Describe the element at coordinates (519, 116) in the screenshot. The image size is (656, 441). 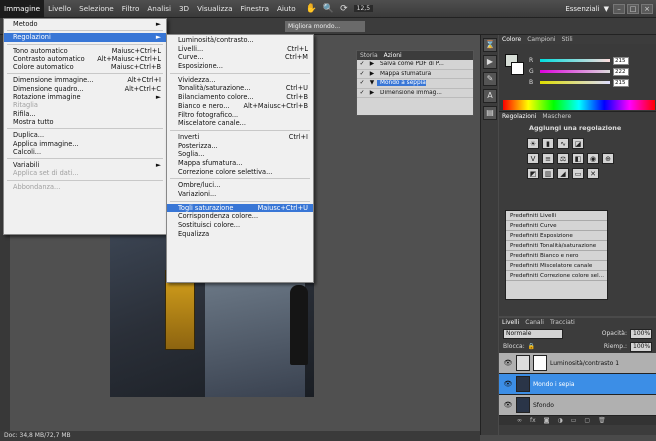
I see `tab-adjust-0: Regolazioni` at that location.